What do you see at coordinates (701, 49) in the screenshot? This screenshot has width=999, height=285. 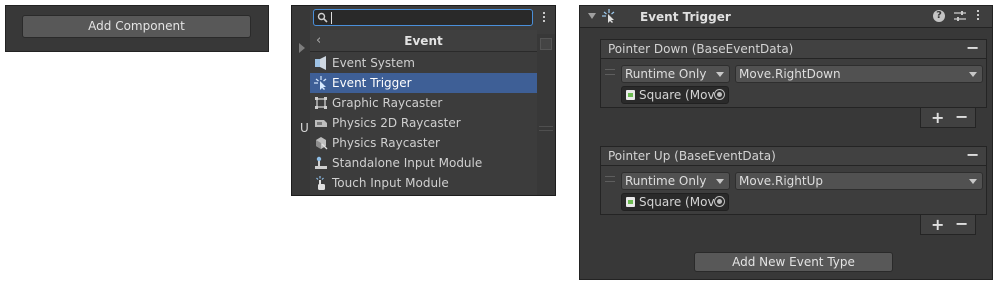 I see `event-header-label: Pointer Down (BaseEventData)` at bounding box center [701, 49].